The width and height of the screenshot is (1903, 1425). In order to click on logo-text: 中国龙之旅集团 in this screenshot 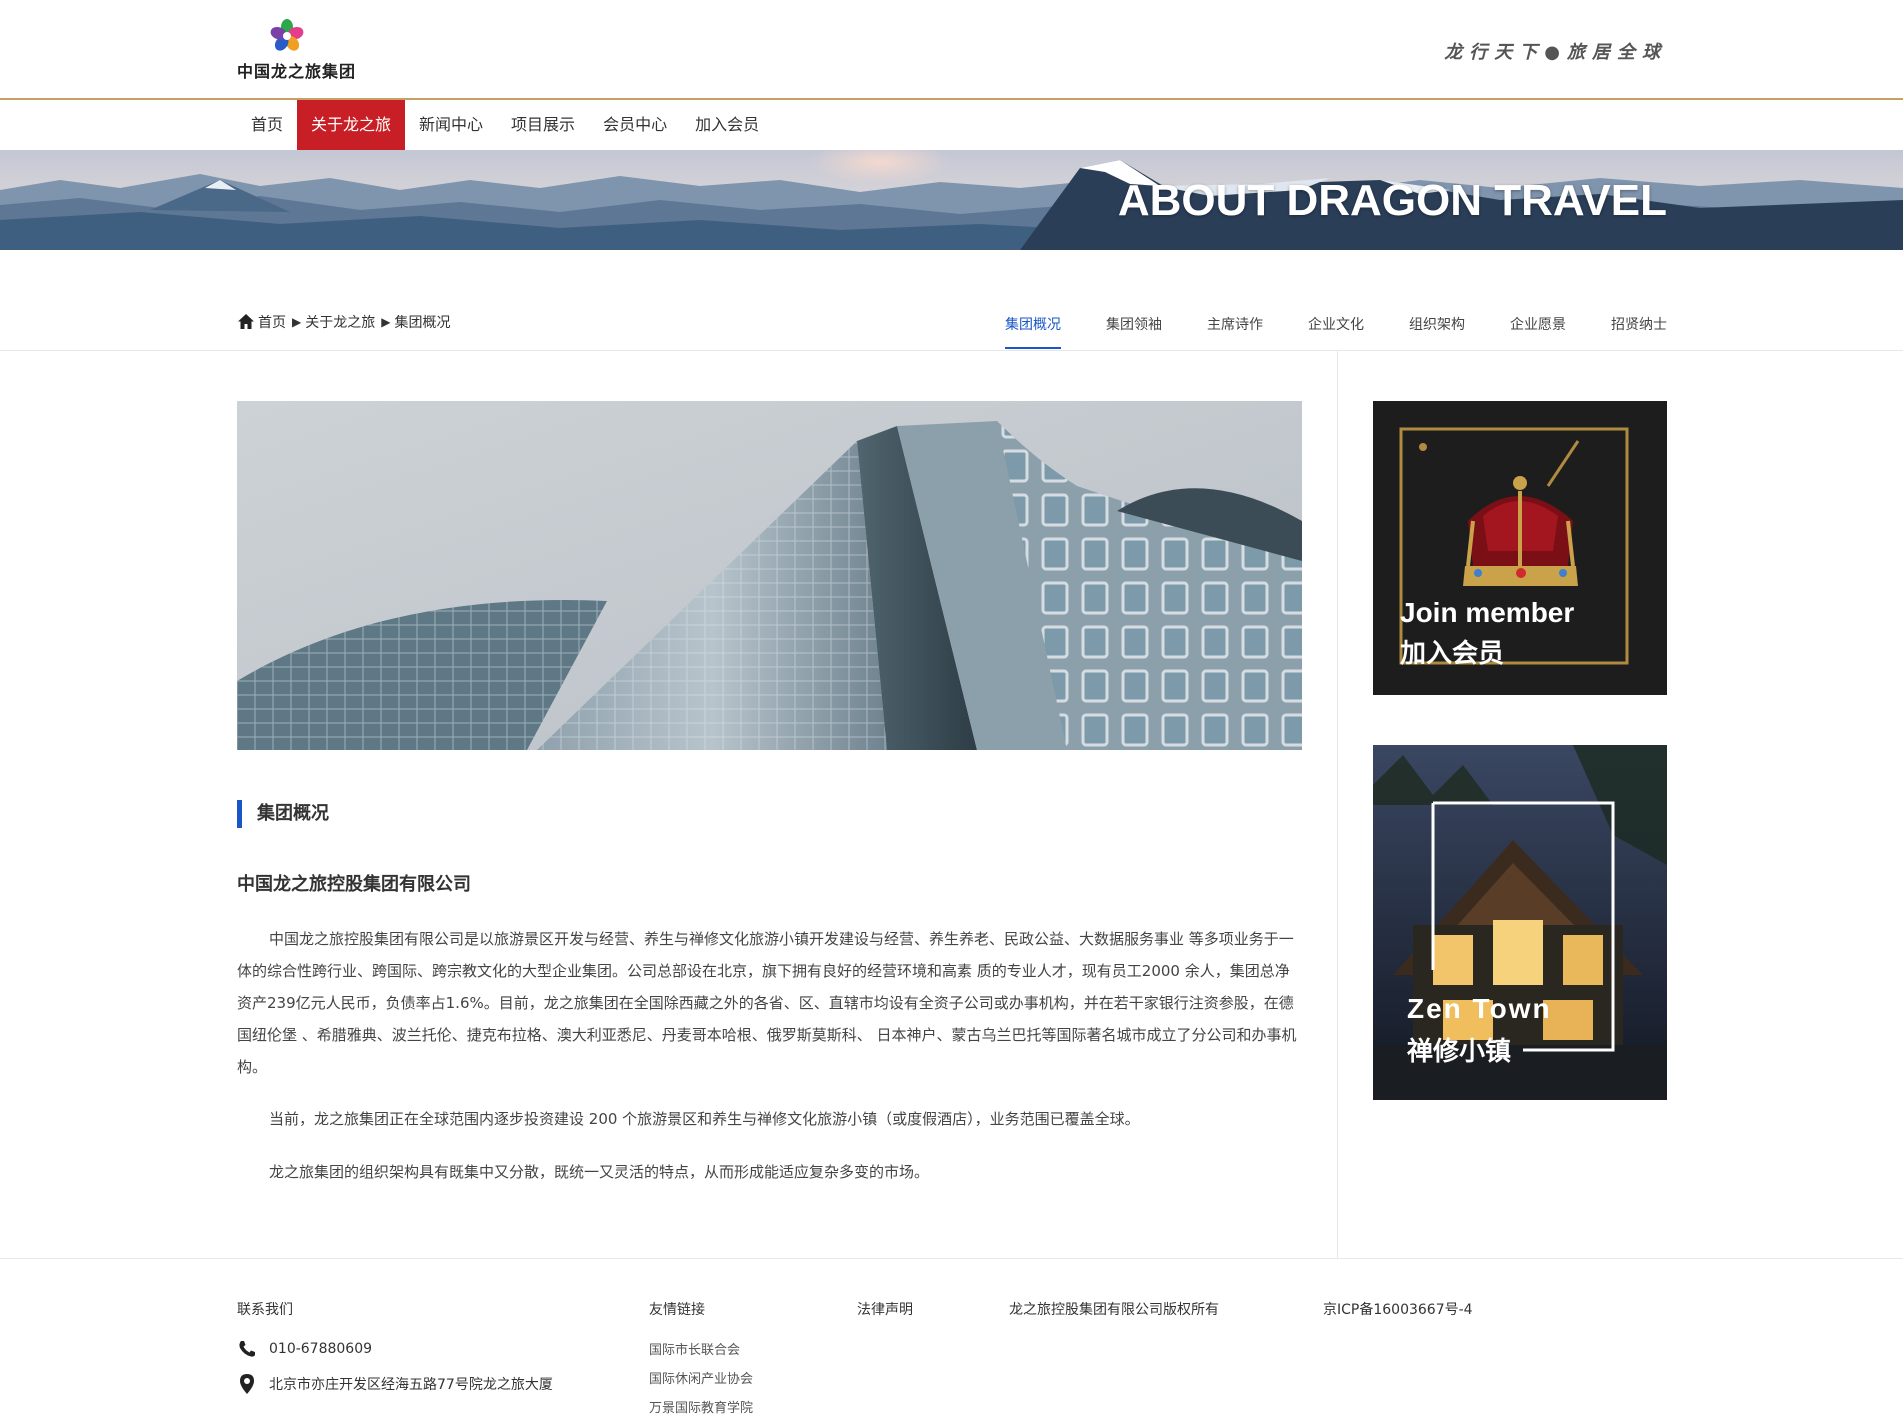, I will do `click(297, 71)`.